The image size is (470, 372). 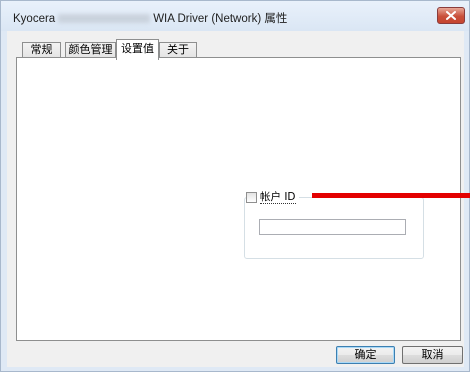 I want to click on ok-button: 确定, so click(x=365, y=355).